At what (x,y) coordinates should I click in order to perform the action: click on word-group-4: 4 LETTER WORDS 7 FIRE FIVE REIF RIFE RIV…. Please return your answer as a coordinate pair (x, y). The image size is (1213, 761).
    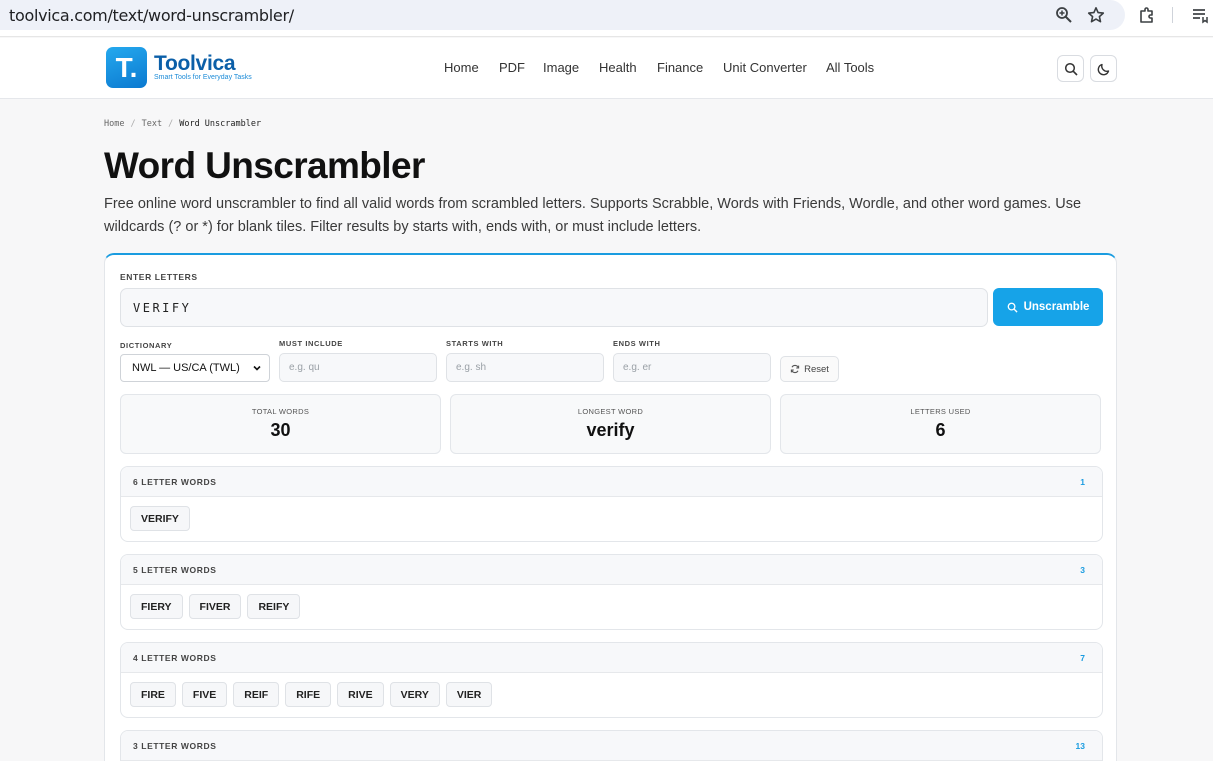
    Looking at the image, I should click on (611, 680).